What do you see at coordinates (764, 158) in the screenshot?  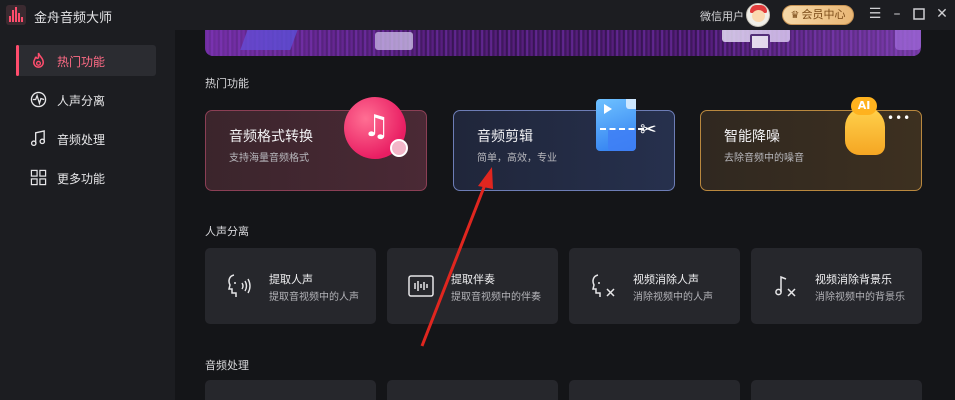 I see `card-desc: 去除音频中的噪音` at bounding box center [764, 158].